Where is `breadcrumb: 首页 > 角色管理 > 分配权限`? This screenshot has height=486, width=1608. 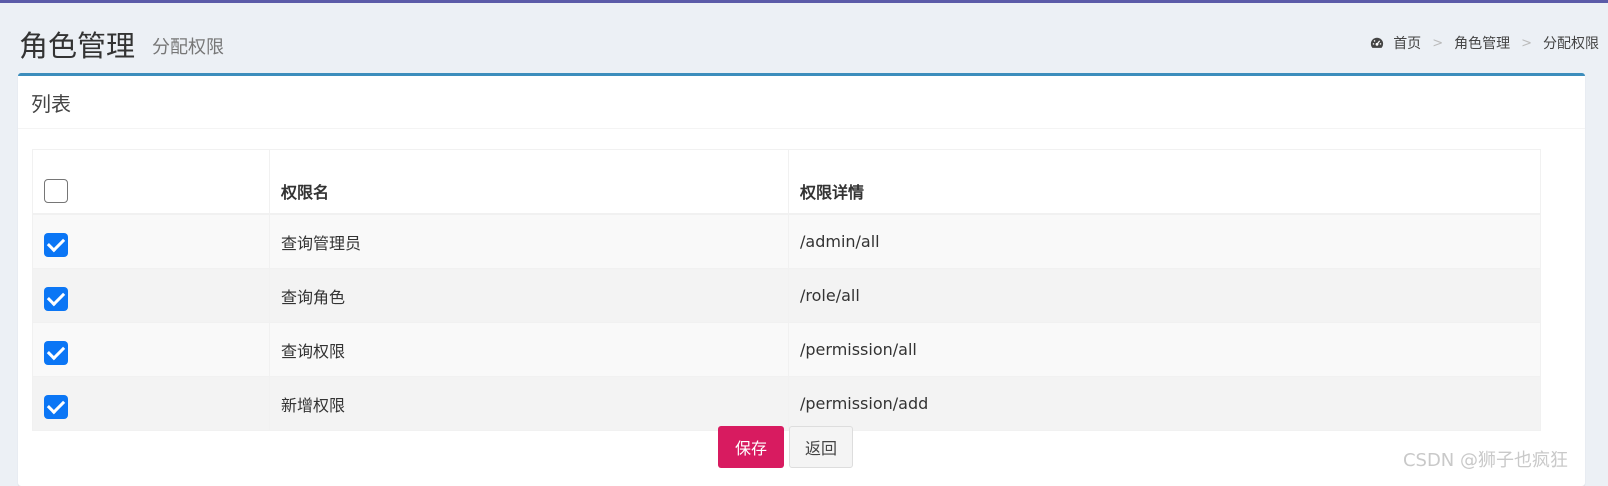
breadcrumb: 首页 > 角色管理 > 分配权限 is located at coordinates (1484, 43).